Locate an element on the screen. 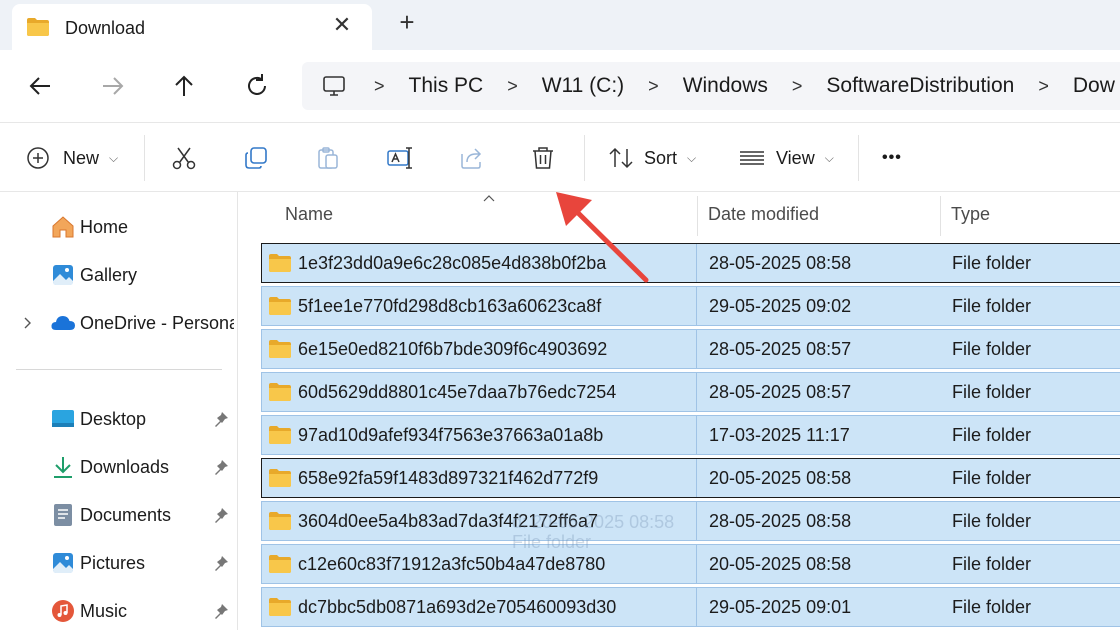 This screenshot has height=630, width=1120. view-icon is located at coordinates (752, 158).